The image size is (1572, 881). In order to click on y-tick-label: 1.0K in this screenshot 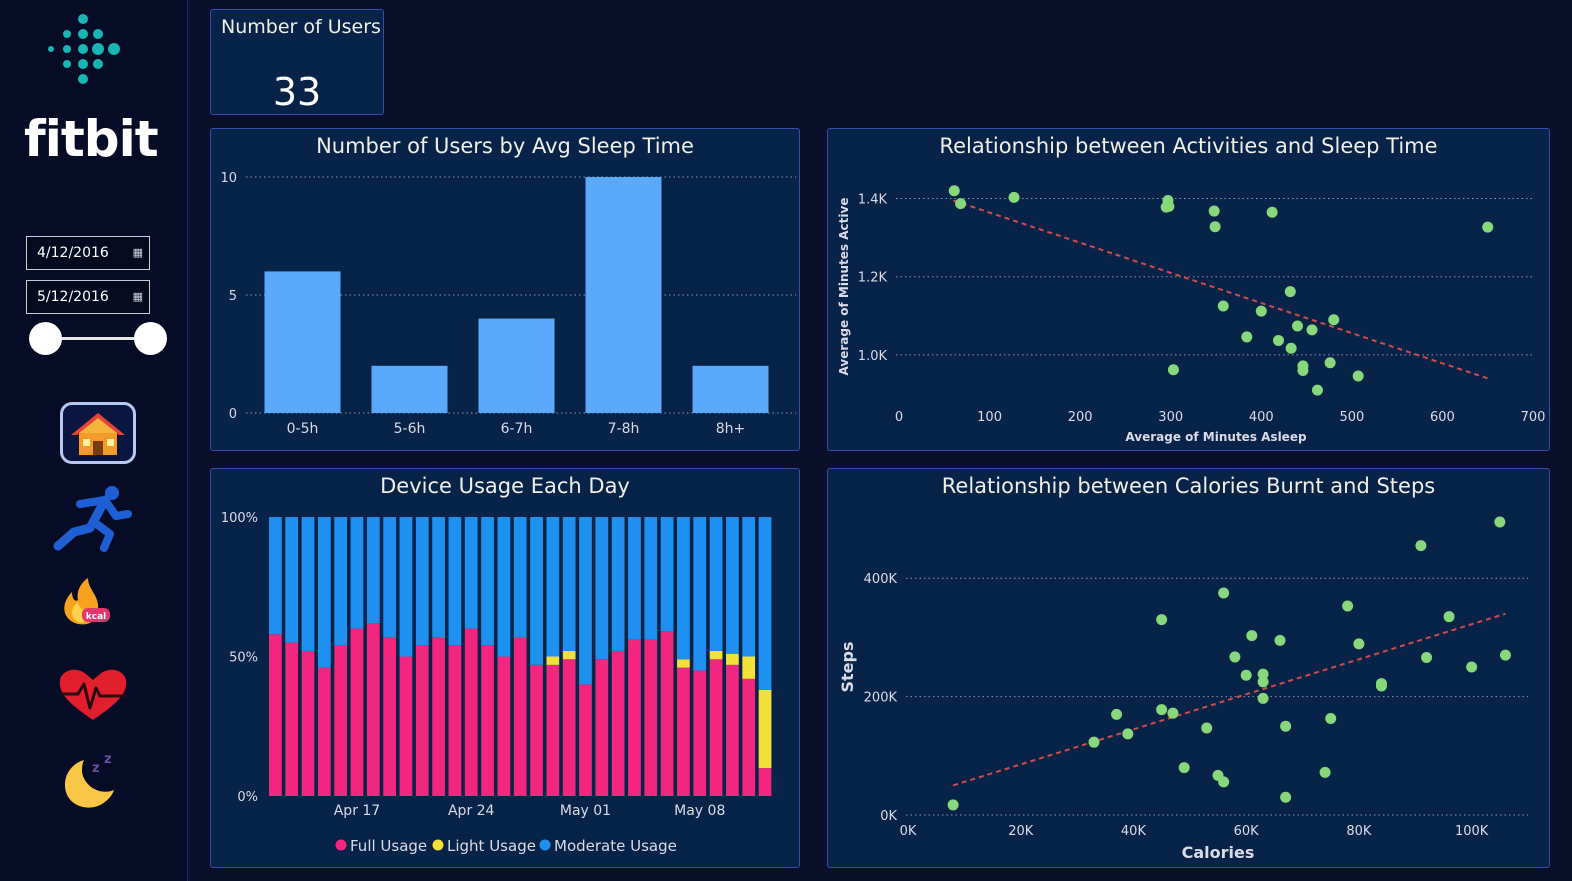, I will do `click(873, 356)`.